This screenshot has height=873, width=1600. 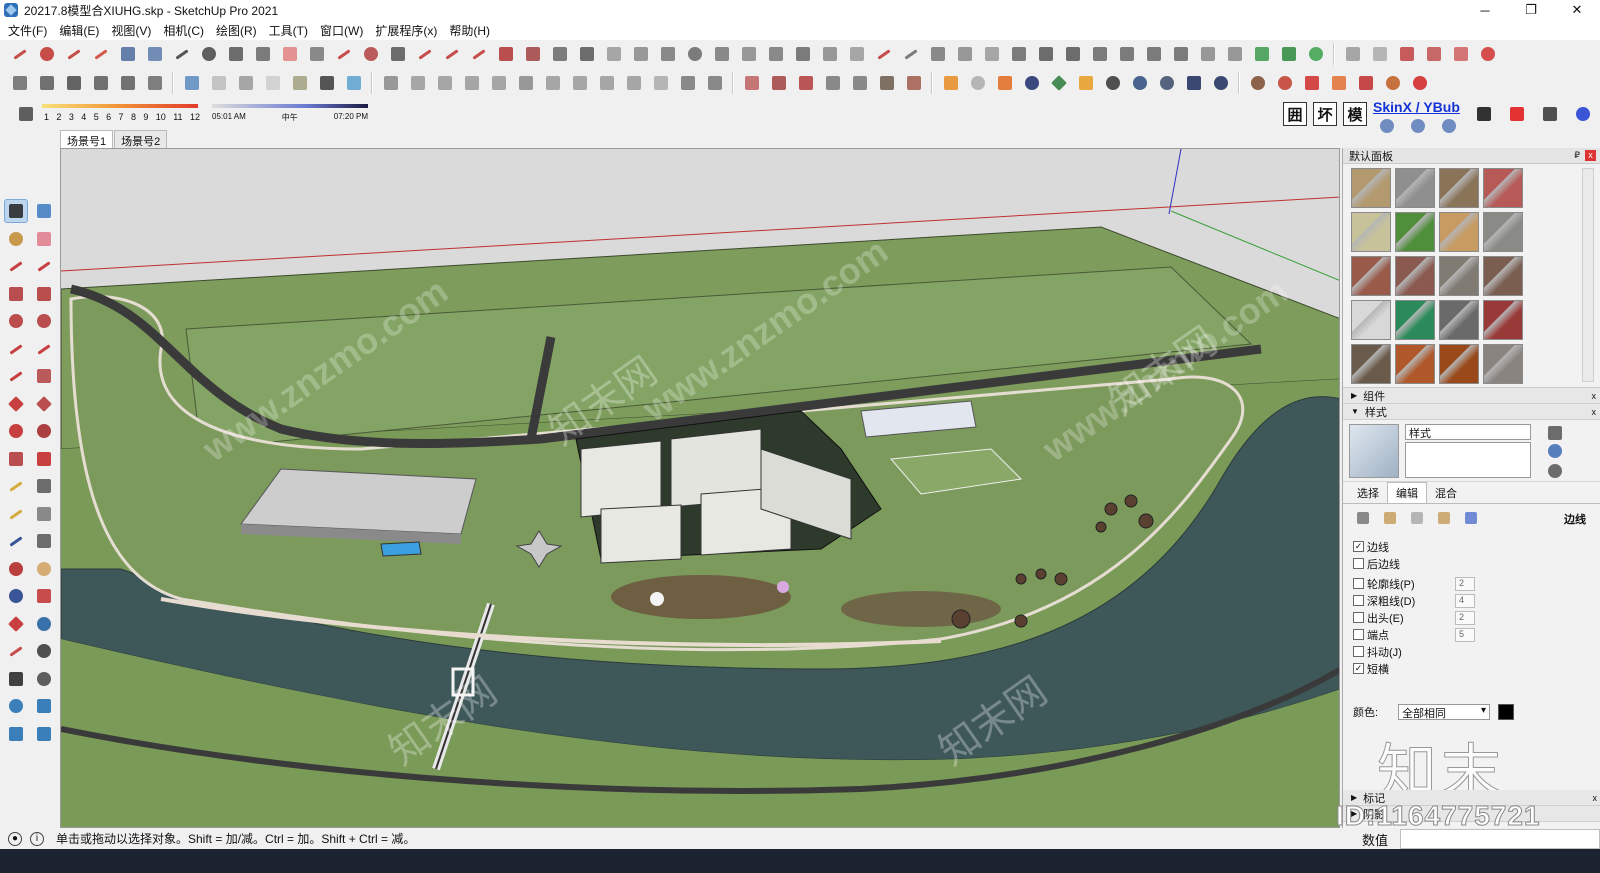 What do you see at coordinates (16, 569) in the screenshot?
I see `orbit-icon` at bounding box center [16, 569].